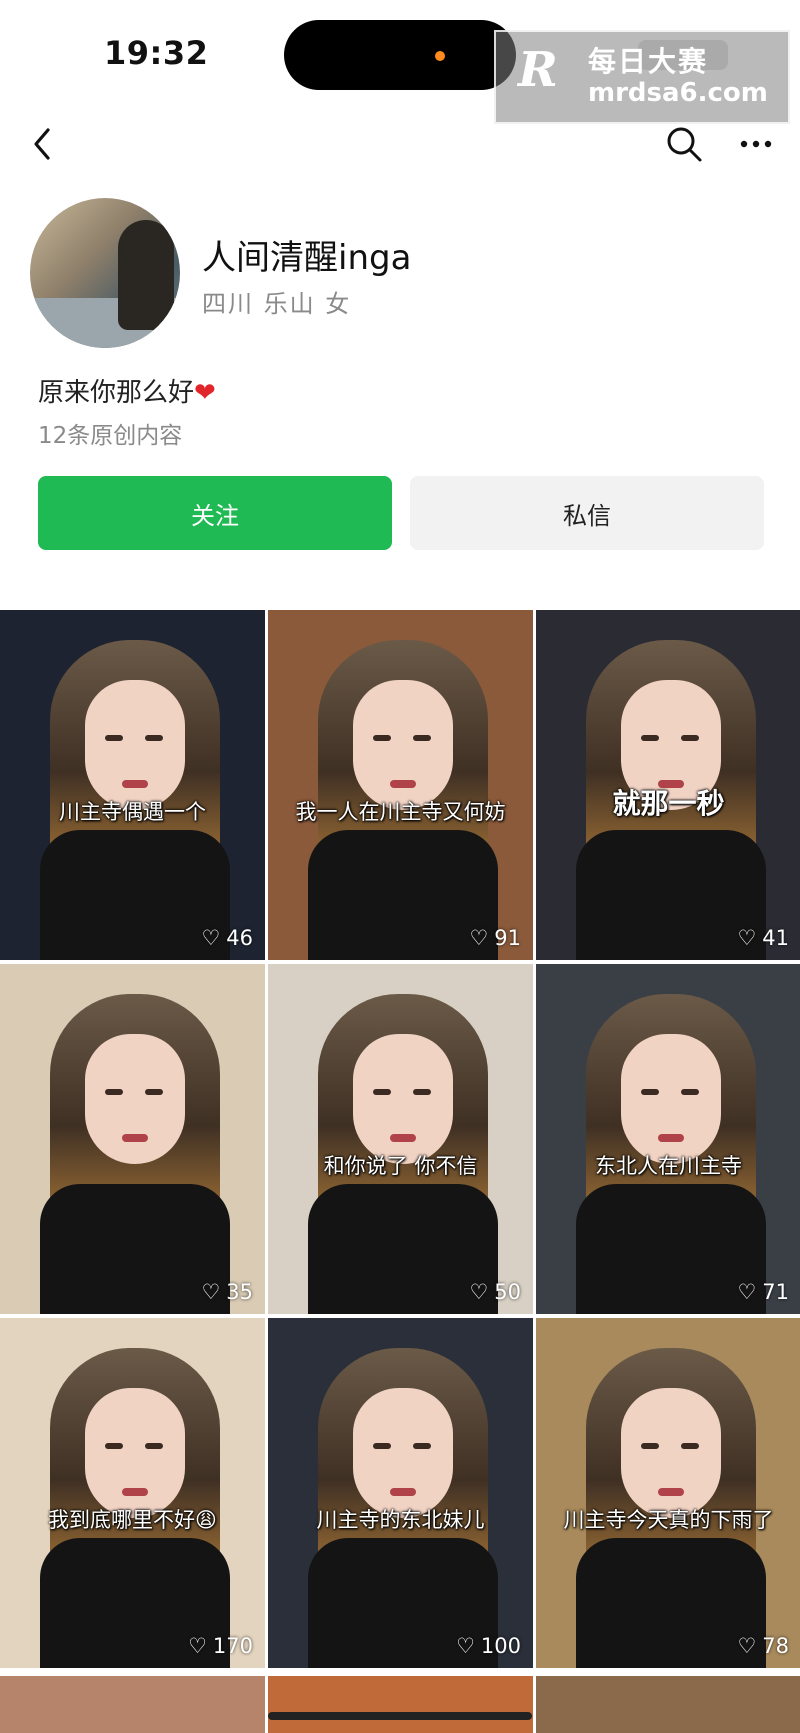 Image resolution: width=800 pixels, height=1733 pixels. What do you see at coordinates (239, 938) in the screenshot?
I see `like-number: 46` at bounding box center [239, 938].